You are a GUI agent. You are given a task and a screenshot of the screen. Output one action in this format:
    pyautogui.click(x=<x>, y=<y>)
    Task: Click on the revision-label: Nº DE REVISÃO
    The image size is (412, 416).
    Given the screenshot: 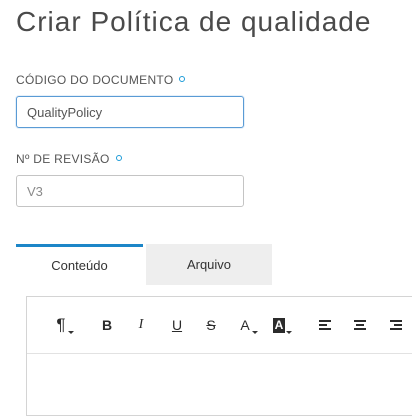 What is the action you would take?
    pyautogui.click(x=69, y=159)
    